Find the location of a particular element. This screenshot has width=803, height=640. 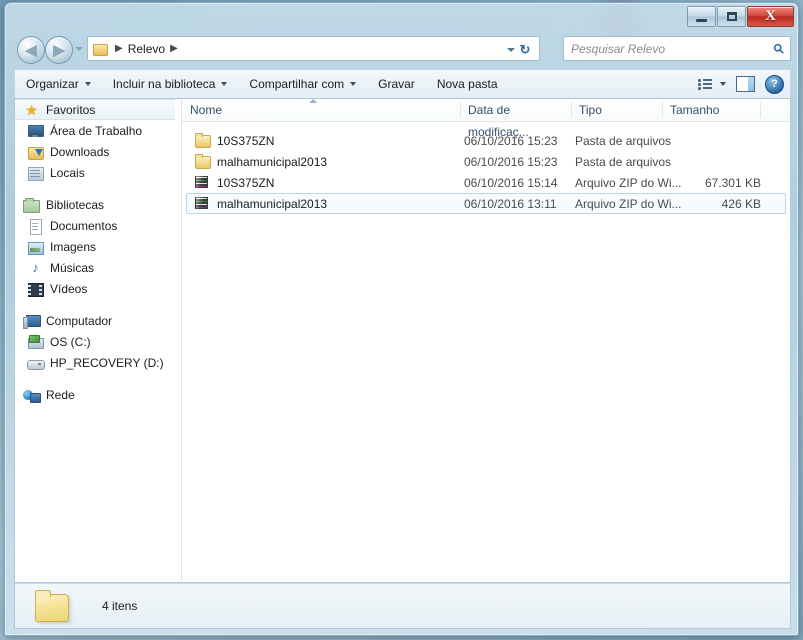

view-options-chevron-icon is located at coordinates (723, 84).